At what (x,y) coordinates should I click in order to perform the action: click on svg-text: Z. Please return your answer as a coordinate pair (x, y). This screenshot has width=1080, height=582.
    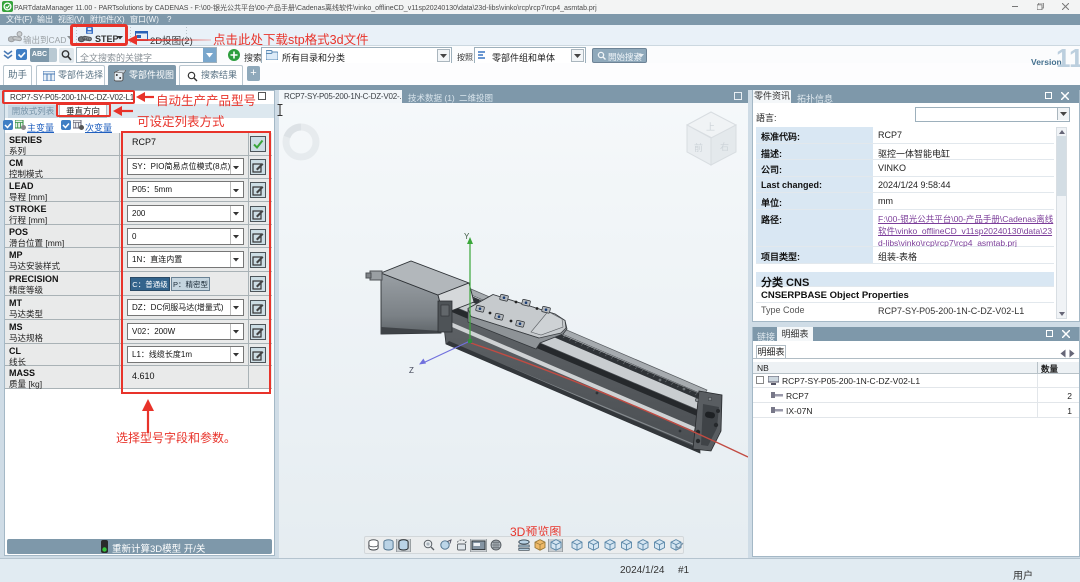
    Looking at the image, I should click on (411, 370).